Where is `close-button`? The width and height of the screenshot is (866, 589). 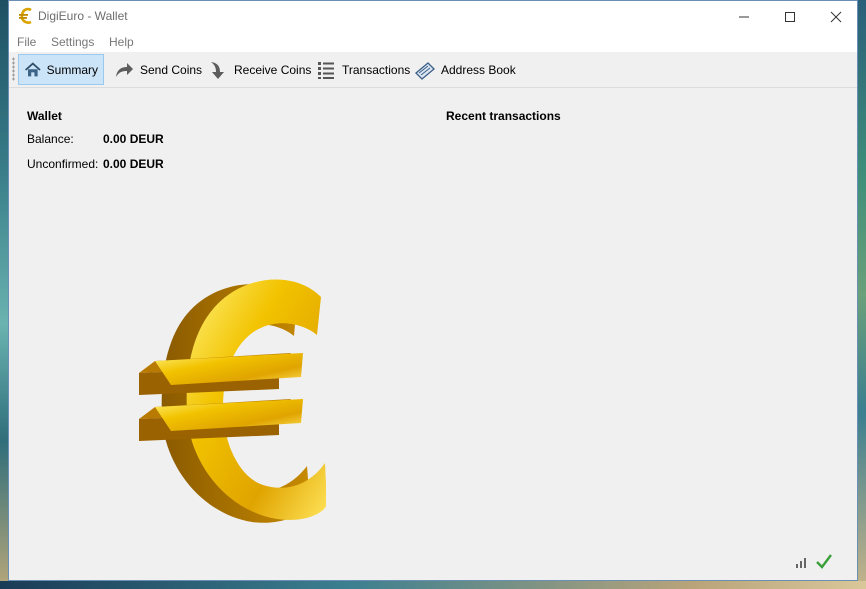 close-button is located at coordinates (836, 16).